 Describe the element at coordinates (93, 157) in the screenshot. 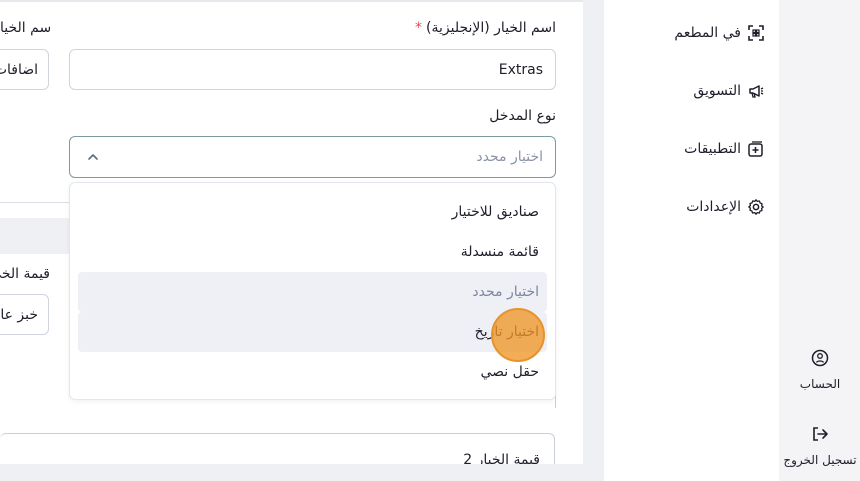

I see `chevron-up-icon` at that location.